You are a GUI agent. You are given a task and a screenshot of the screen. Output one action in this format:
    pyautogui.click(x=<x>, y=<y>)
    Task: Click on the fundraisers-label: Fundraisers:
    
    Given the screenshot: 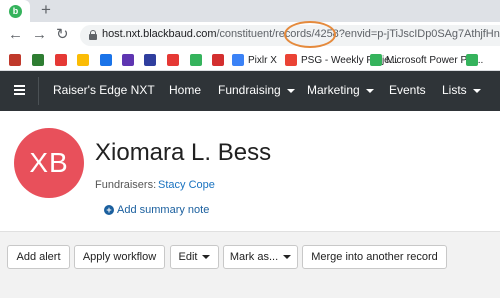 What is the action you would take?
    pyautogui.click(x=126, y=185)
    